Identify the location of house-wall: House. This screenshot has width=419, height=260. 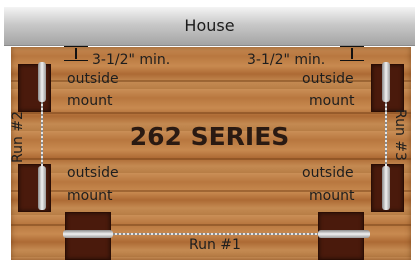
(209, 26).